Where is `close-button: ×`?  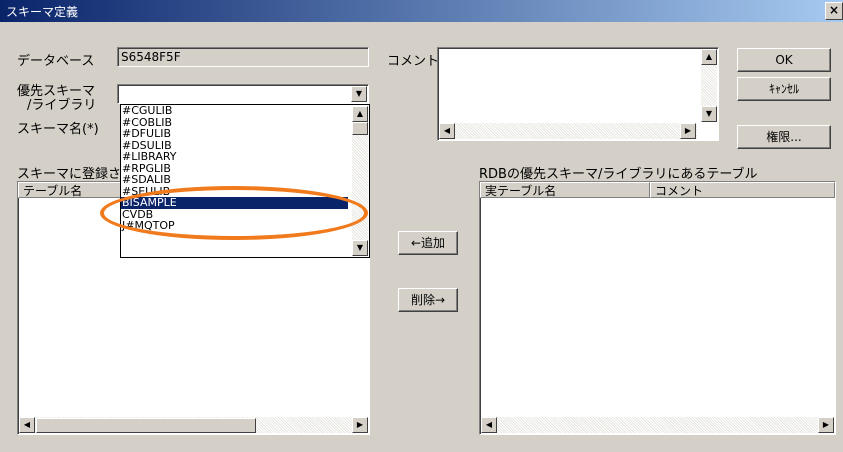 close-button: × is located at coordinates (834, 11).